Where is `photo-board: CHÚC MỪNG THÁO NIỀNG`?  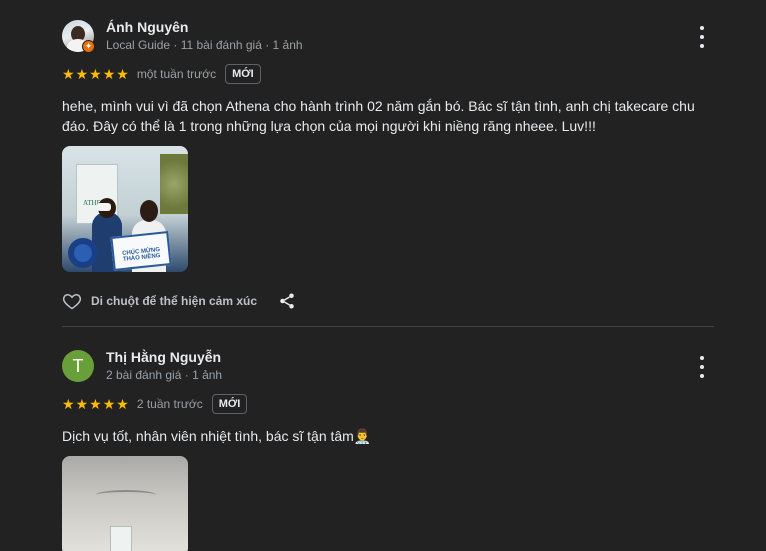 photo-board: CHÚC MỪNG THÁO NIỀNG is located at coordinates (141, 251).